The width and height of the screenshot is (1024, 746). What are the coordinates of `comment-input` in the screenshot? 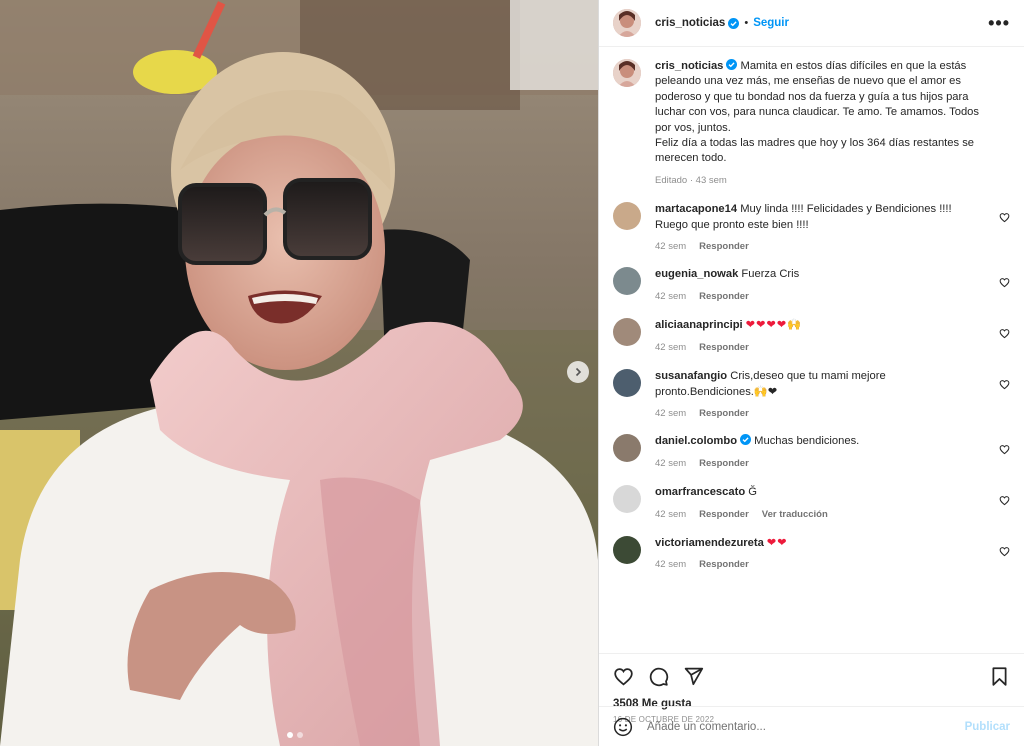 It's located at (806, 726).